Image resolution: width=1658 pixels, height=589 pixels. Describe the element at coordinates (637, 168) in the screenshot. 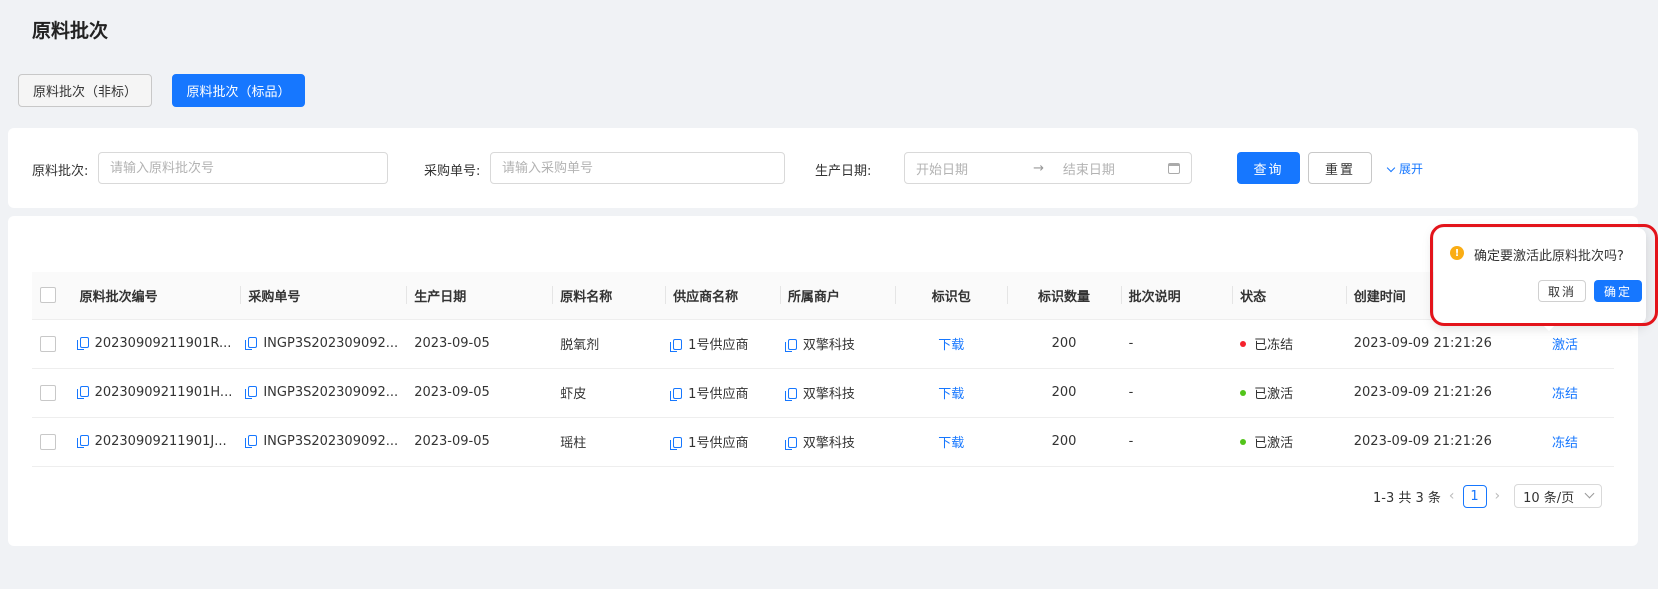

I see `po-input` at that location.